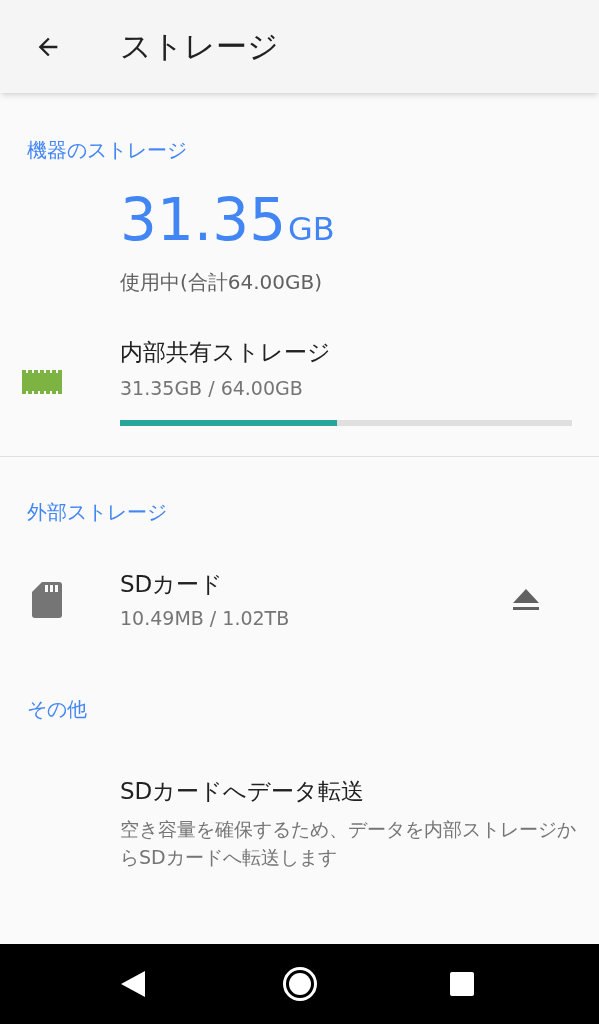 The width and height of the screenshot is (599, 1024). Describe the element at coordinates (299, 599) in the screenshot. I see `storage-item: SDカード 10.49MB / 1.02TB` at that location.